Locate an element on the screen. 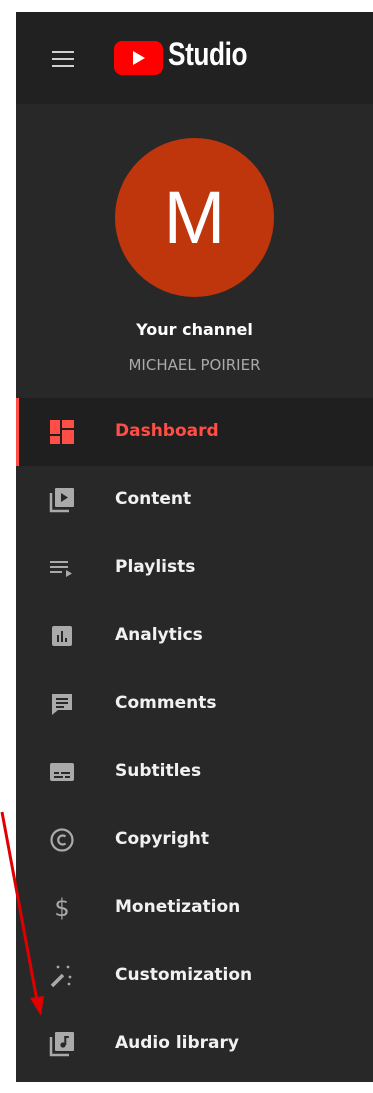  playlists-icon is located at coordinates (62, 568).